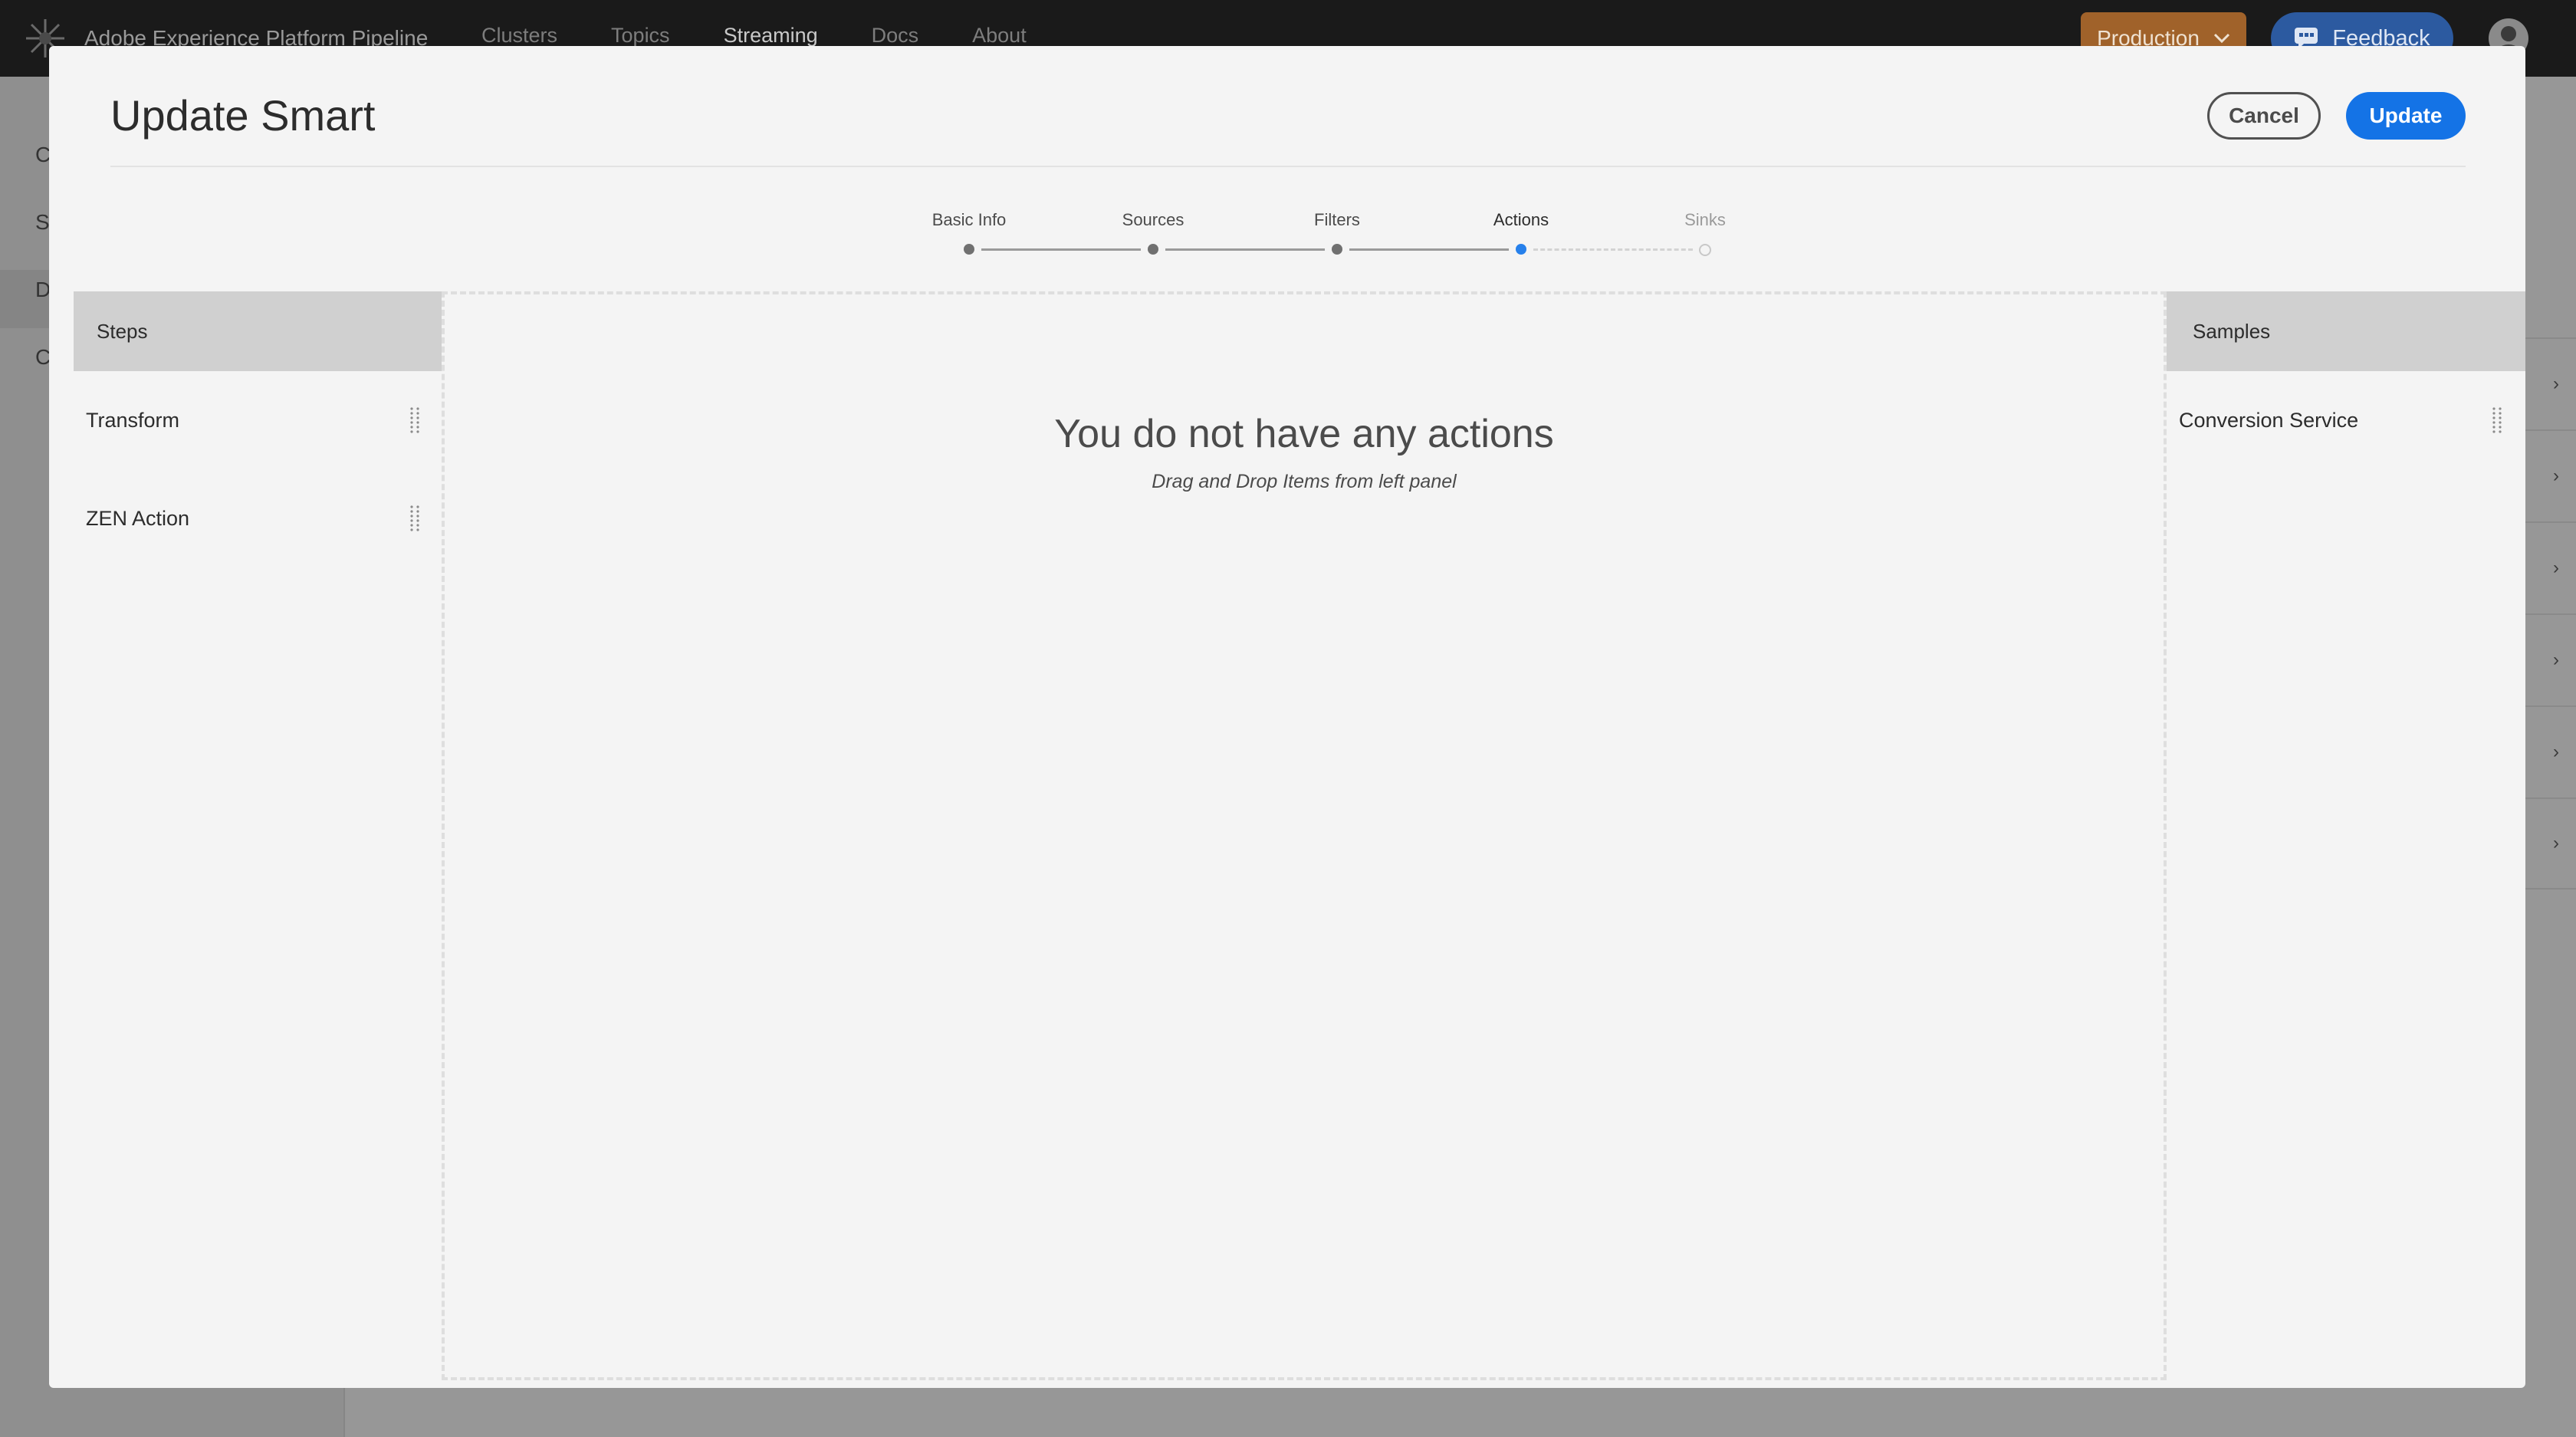  What do you see at coordinates (258, 518) in the screenshot?
I see `step-item-zen-action: ZEN Action` at bounding box center [258, 518].